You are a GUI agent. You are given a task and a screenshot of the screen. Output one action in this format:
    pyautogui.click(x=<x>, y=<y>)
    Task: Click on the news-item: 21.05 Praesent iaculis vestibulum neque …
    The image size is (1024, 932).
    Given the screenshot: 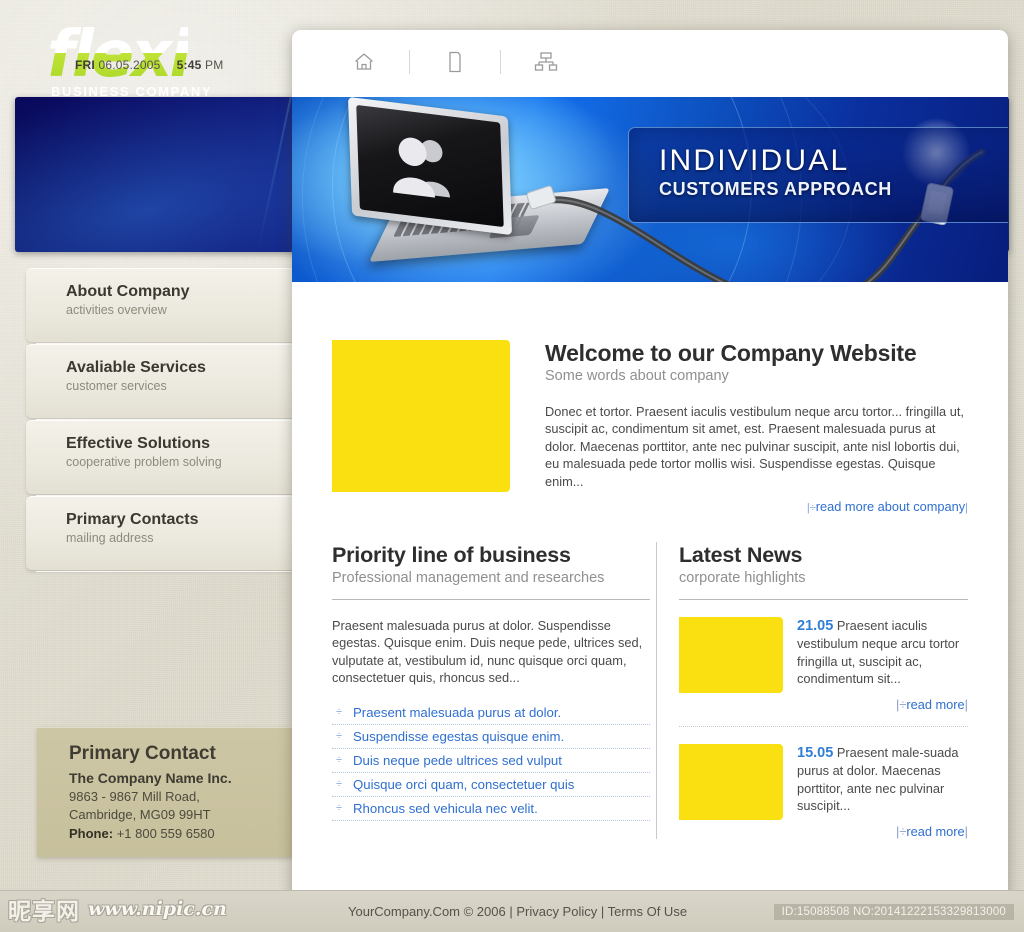 What is the action you would take?
    pyautogui.click(x=823, y=655)
    